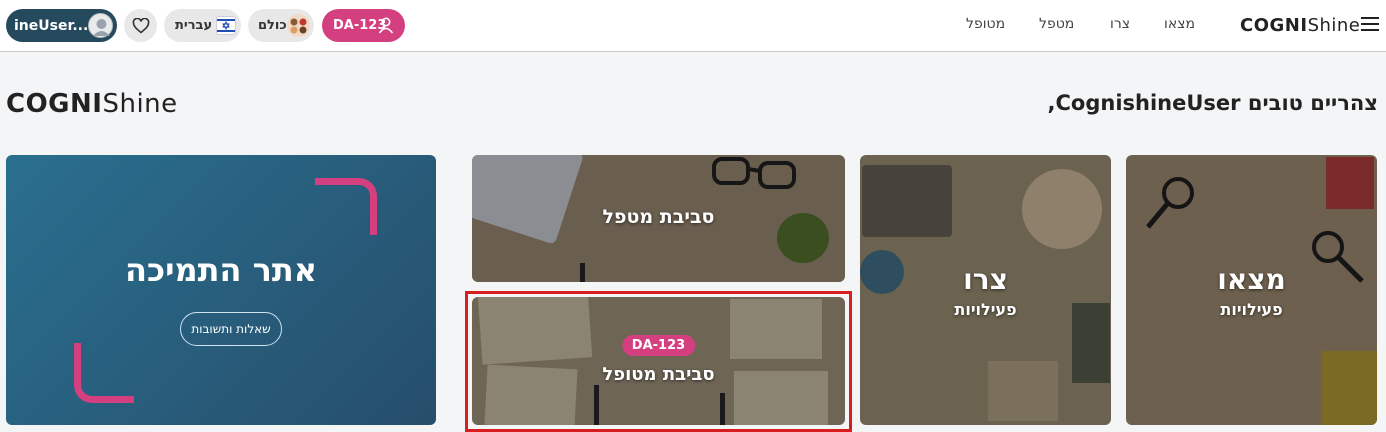 The width and height of the screenshot is (1386, 432). Describe the element at coordinates (776, 329) in the screenshot. I see `pie-chart-paper-image` at that location.